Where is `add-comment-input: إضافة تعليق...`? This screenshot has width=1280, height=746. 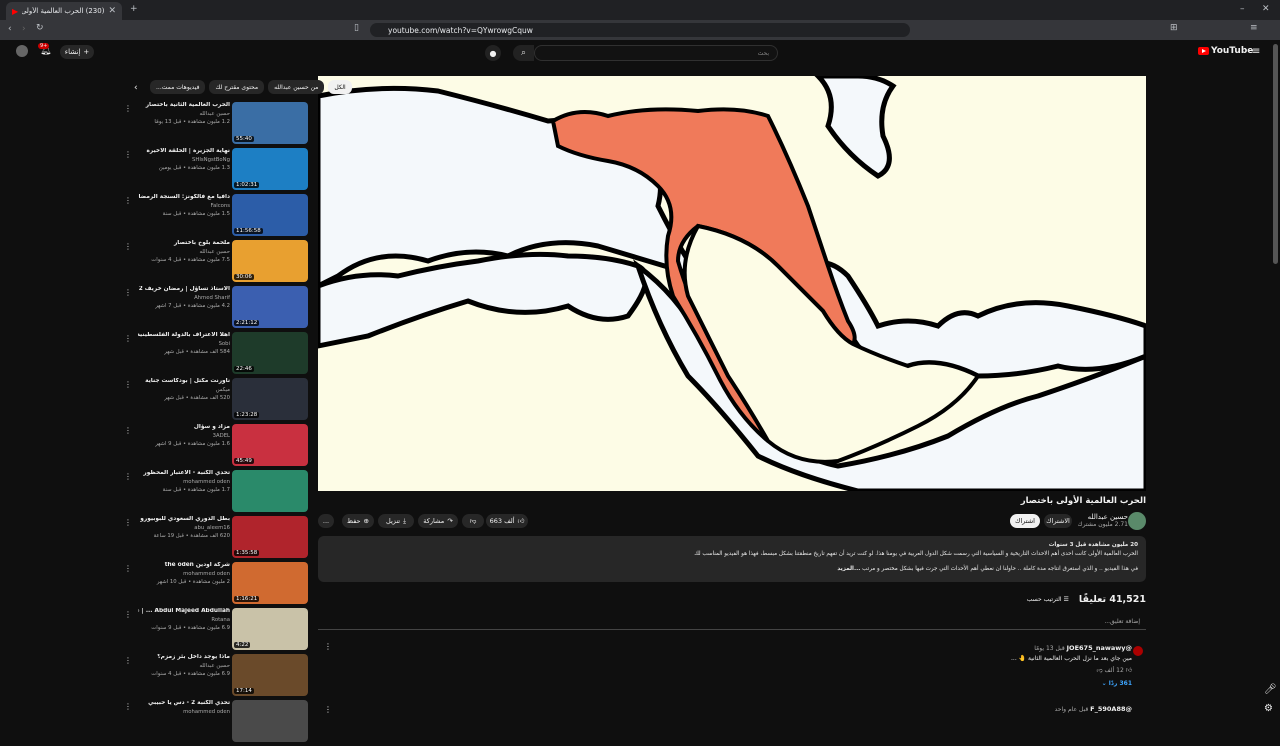
add-comment-input: إضافة تعليق... is located at coordinates (732, 624).